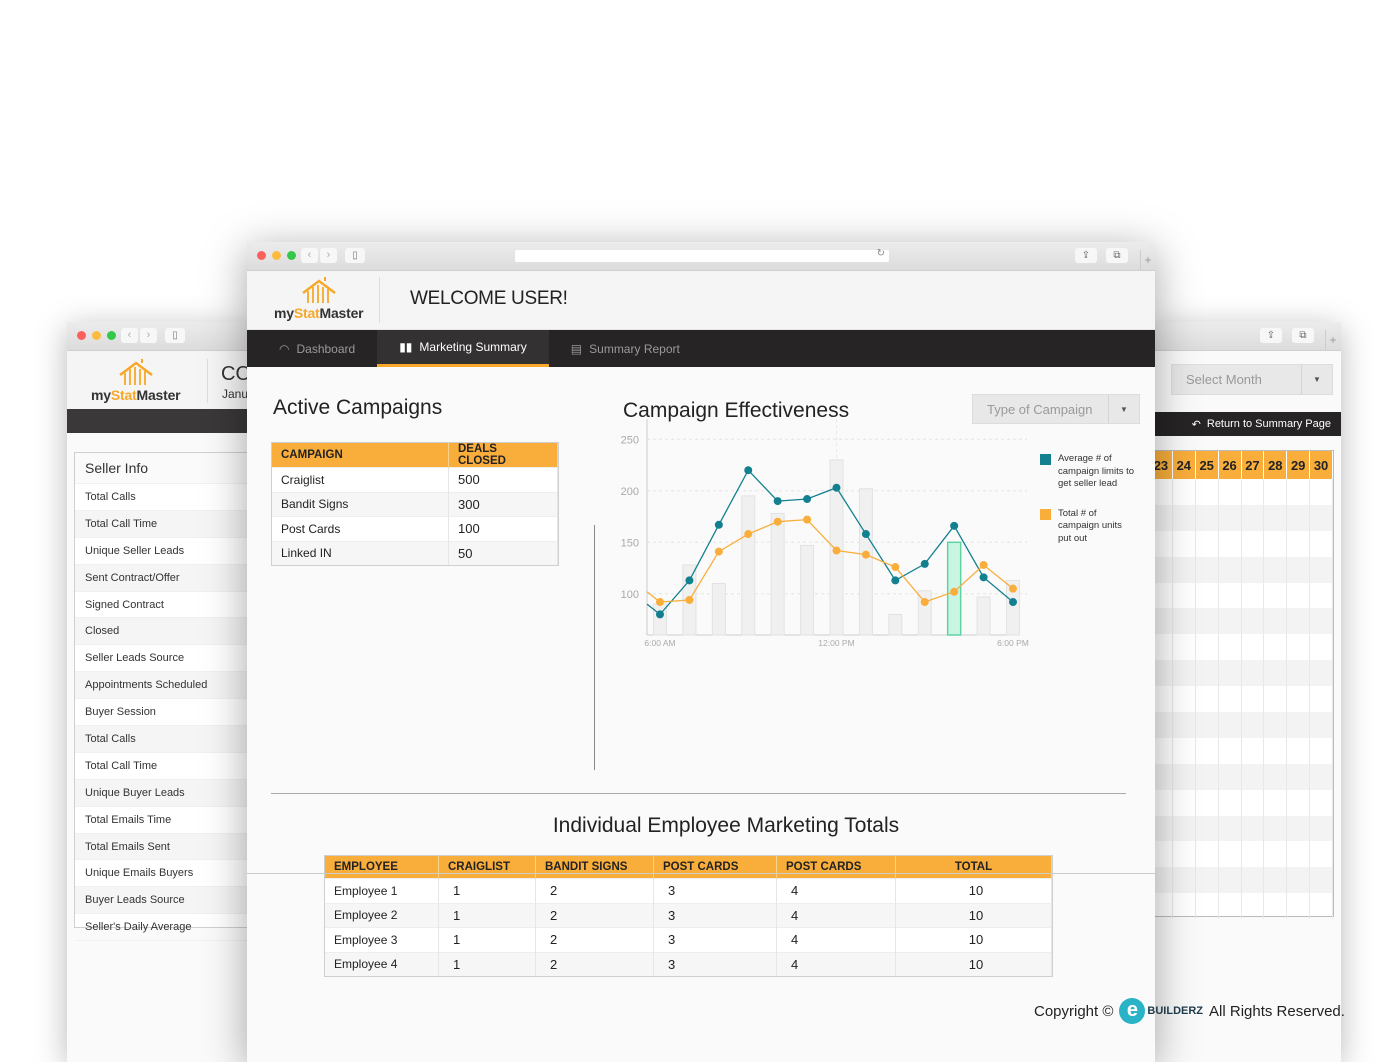 This screenshot has height=1062, width=1400. What do you see at coordinates (702, 255) in the screenshot?
I see `address-bar: ↻` at bounding box center [702, 255].